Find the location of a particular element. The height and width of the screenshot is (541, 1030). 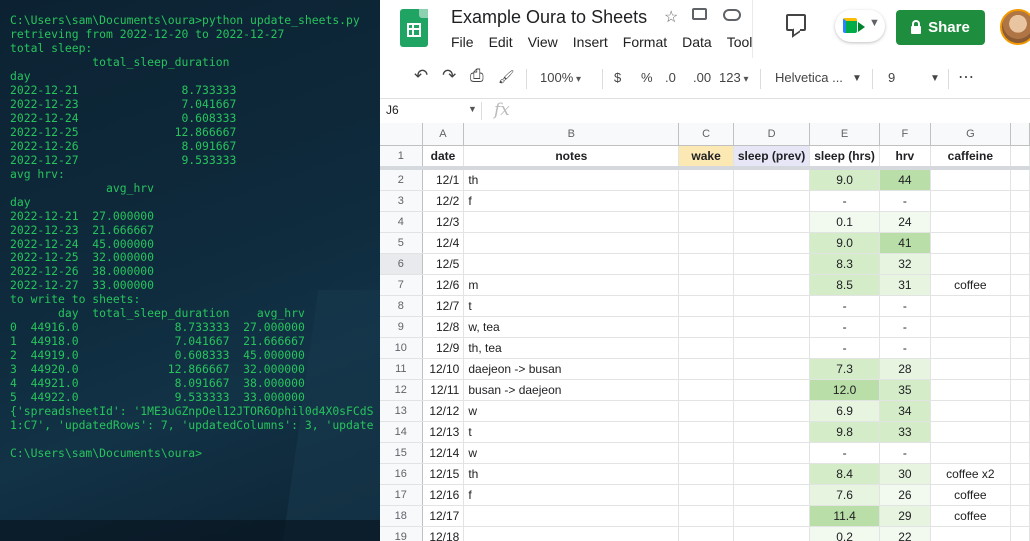

cell-sleep-hrs: 8.5 is located at coordinates (844, 285).